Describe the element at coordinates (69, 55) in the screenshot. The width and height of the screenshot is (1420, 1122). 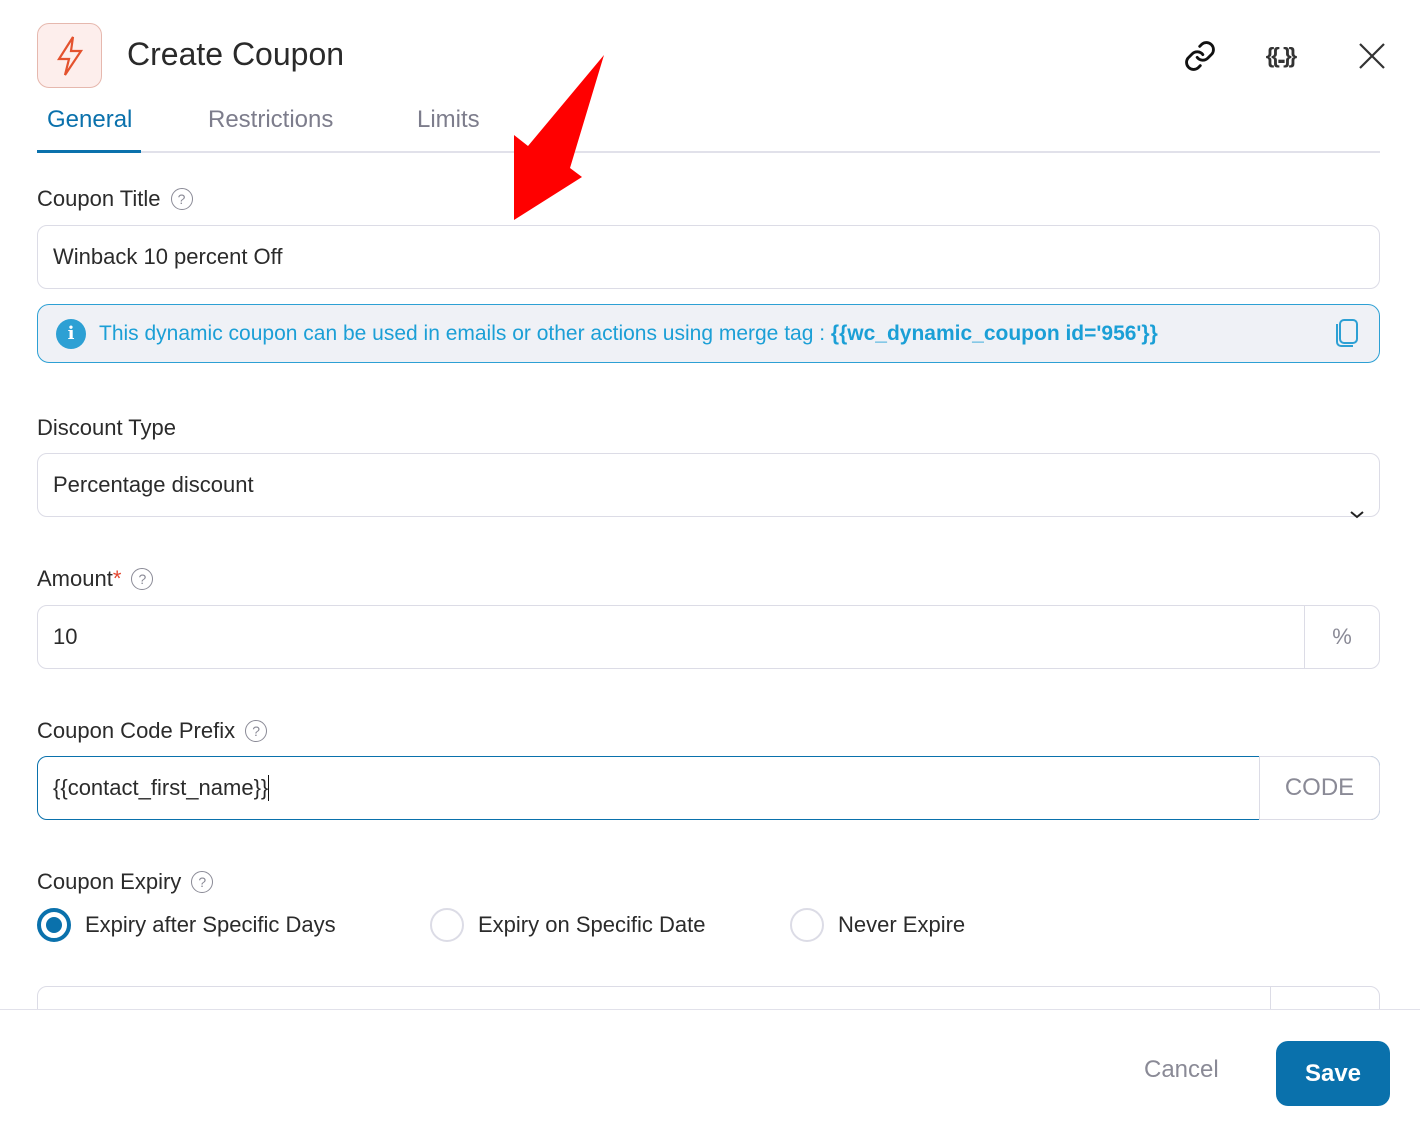
I see `lightning-icon` at that location.